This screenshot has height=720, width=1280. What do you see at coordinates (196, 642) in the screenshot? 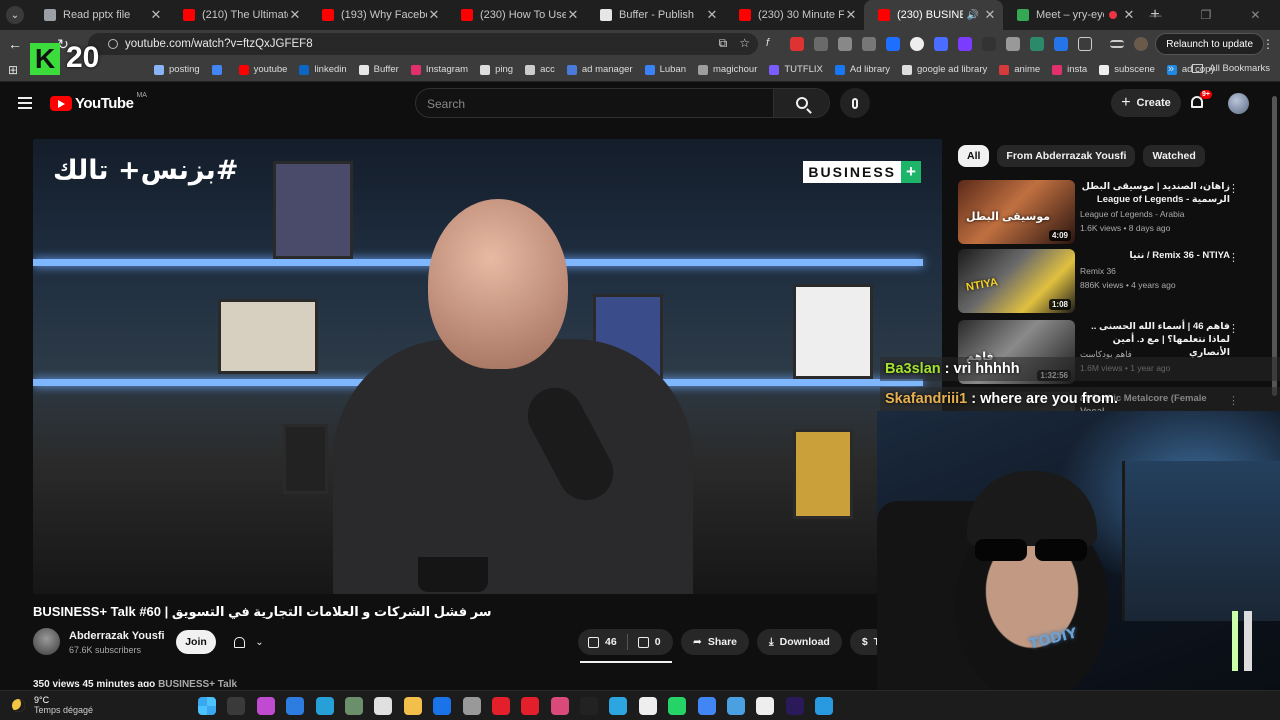
I see `join-button: Join` at bounding box center [196, 642].